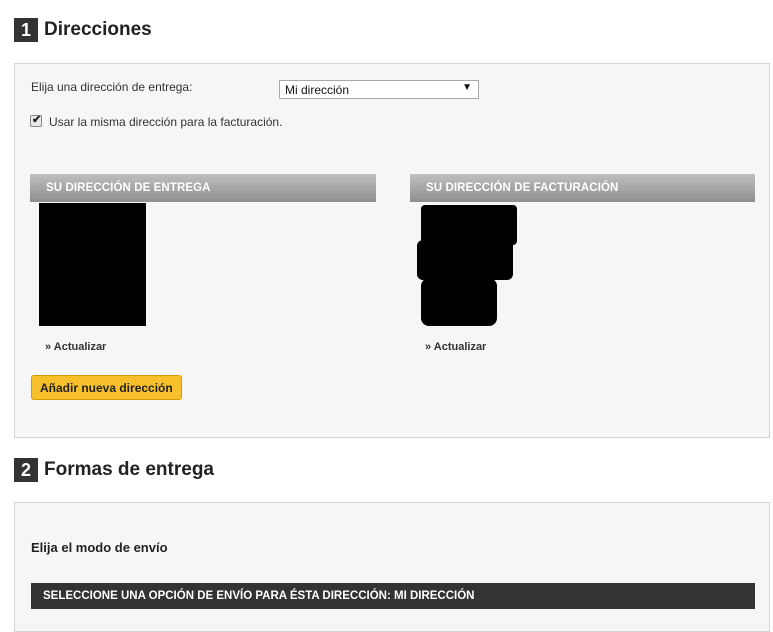 The image size is (773, 632). I want to click on delivery-address-header: SU DIRECCIÓN DE ENTREGA, so click(203, 188).